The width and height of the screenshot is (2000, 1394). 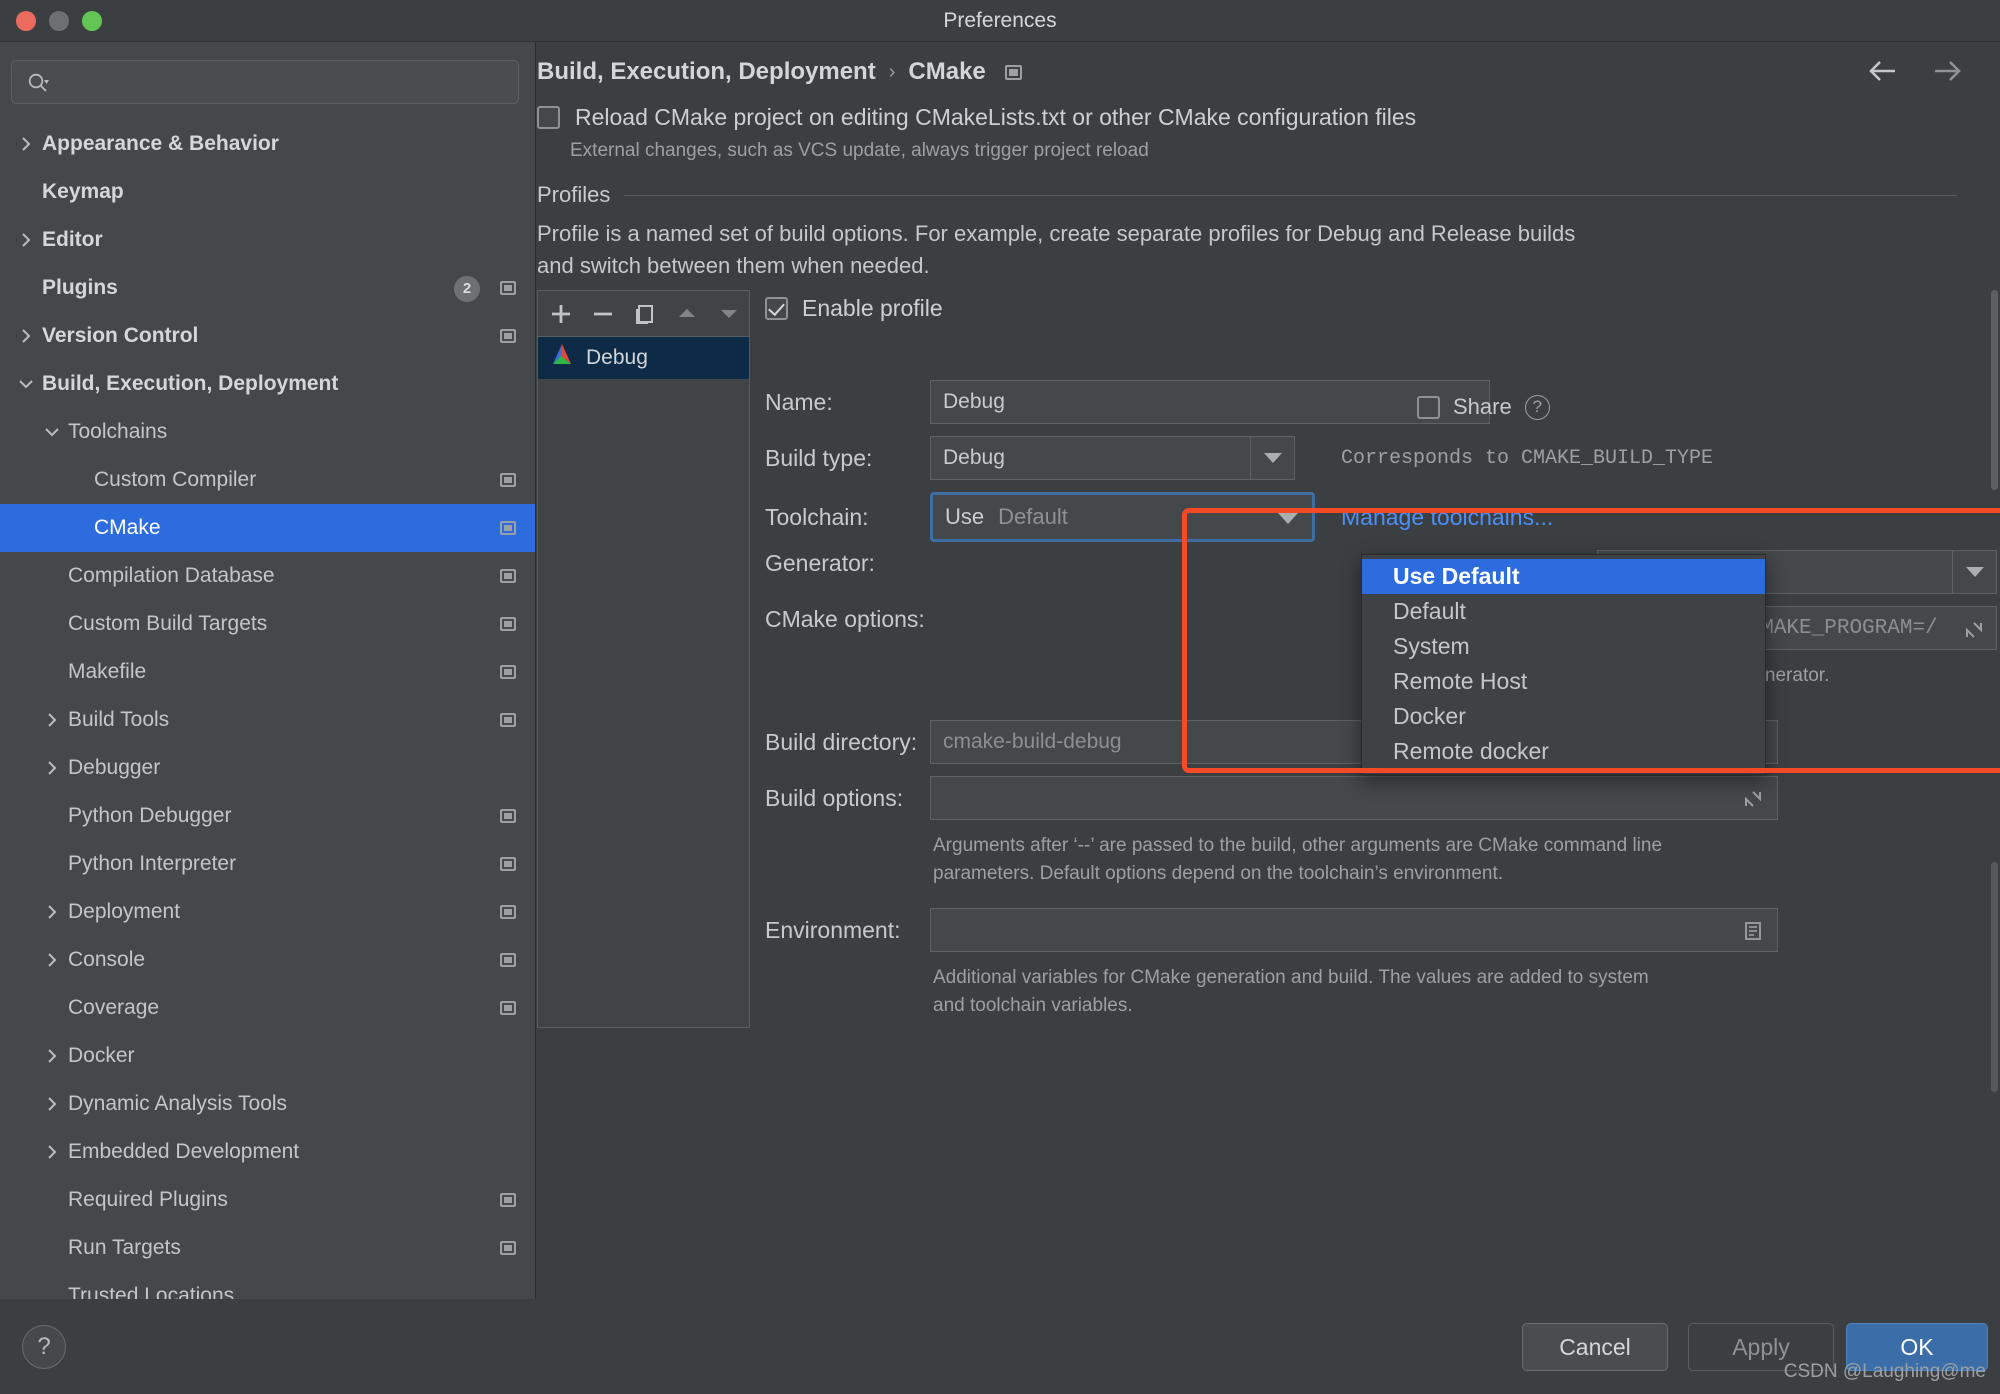 I want to click on sidebar-item-toolchains: Toolchains, so click(x=267, y=432).